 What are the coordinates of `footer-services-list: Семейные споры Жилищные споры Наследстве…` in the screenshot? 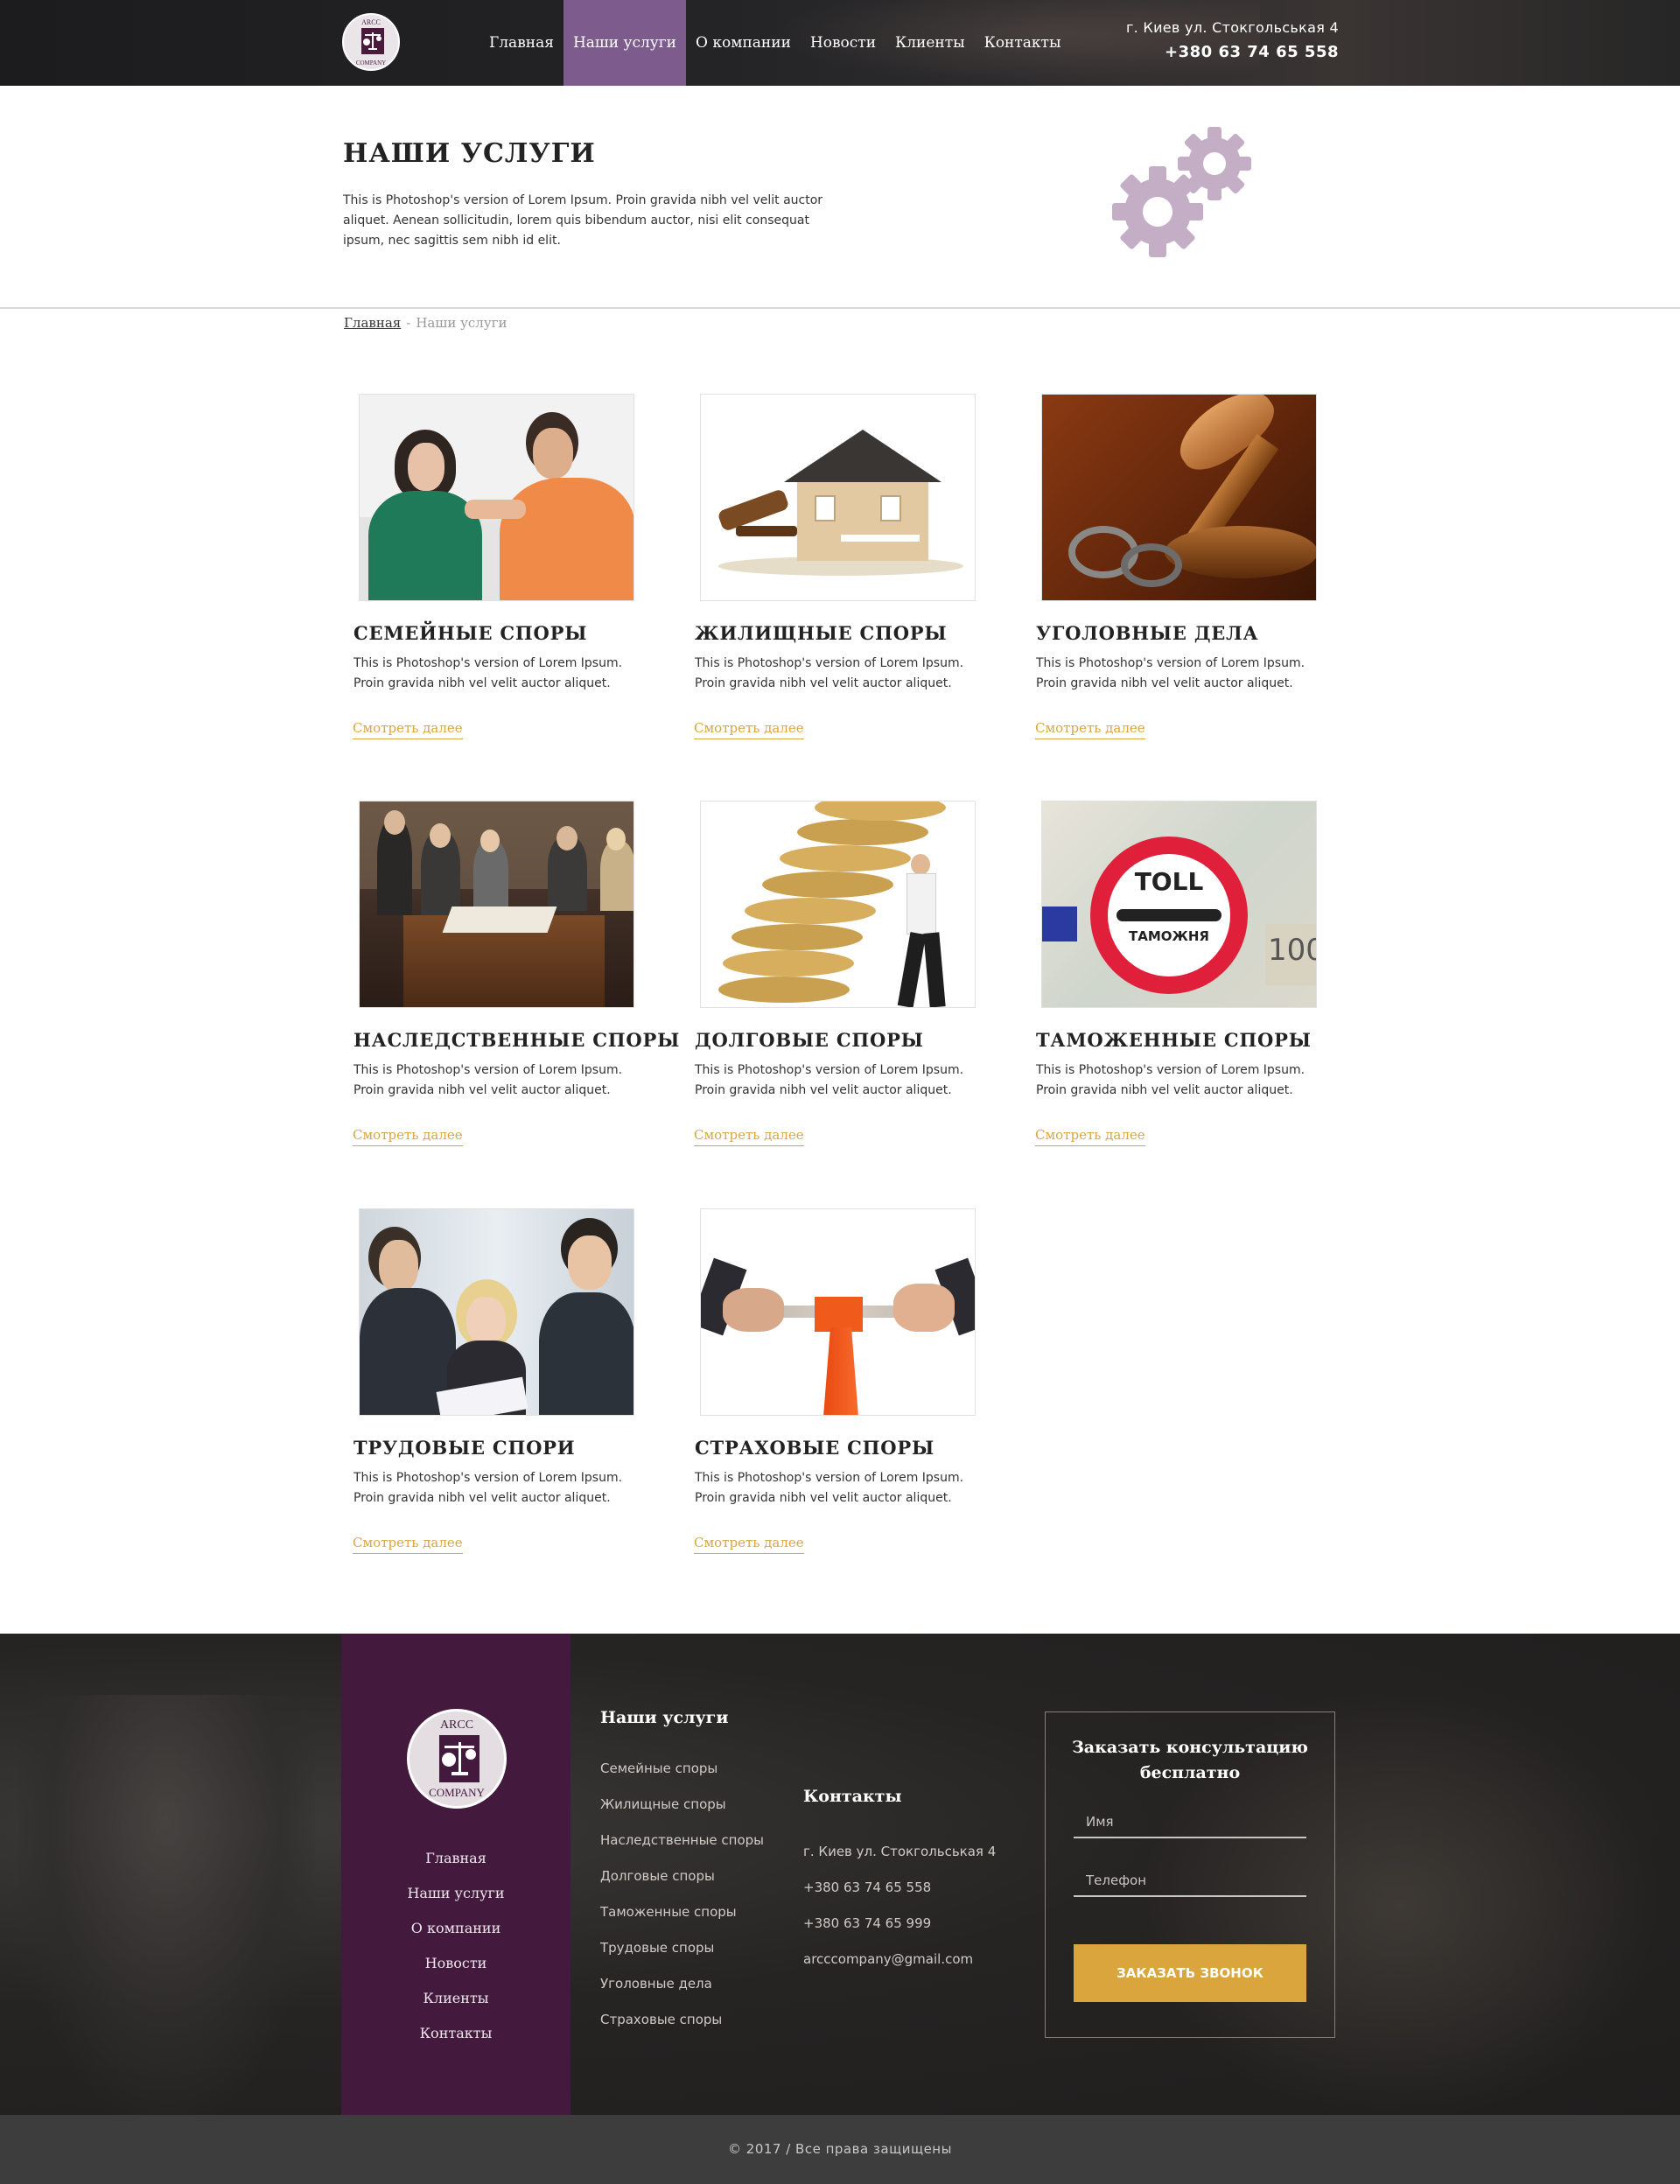 It's located at (682, 1894).